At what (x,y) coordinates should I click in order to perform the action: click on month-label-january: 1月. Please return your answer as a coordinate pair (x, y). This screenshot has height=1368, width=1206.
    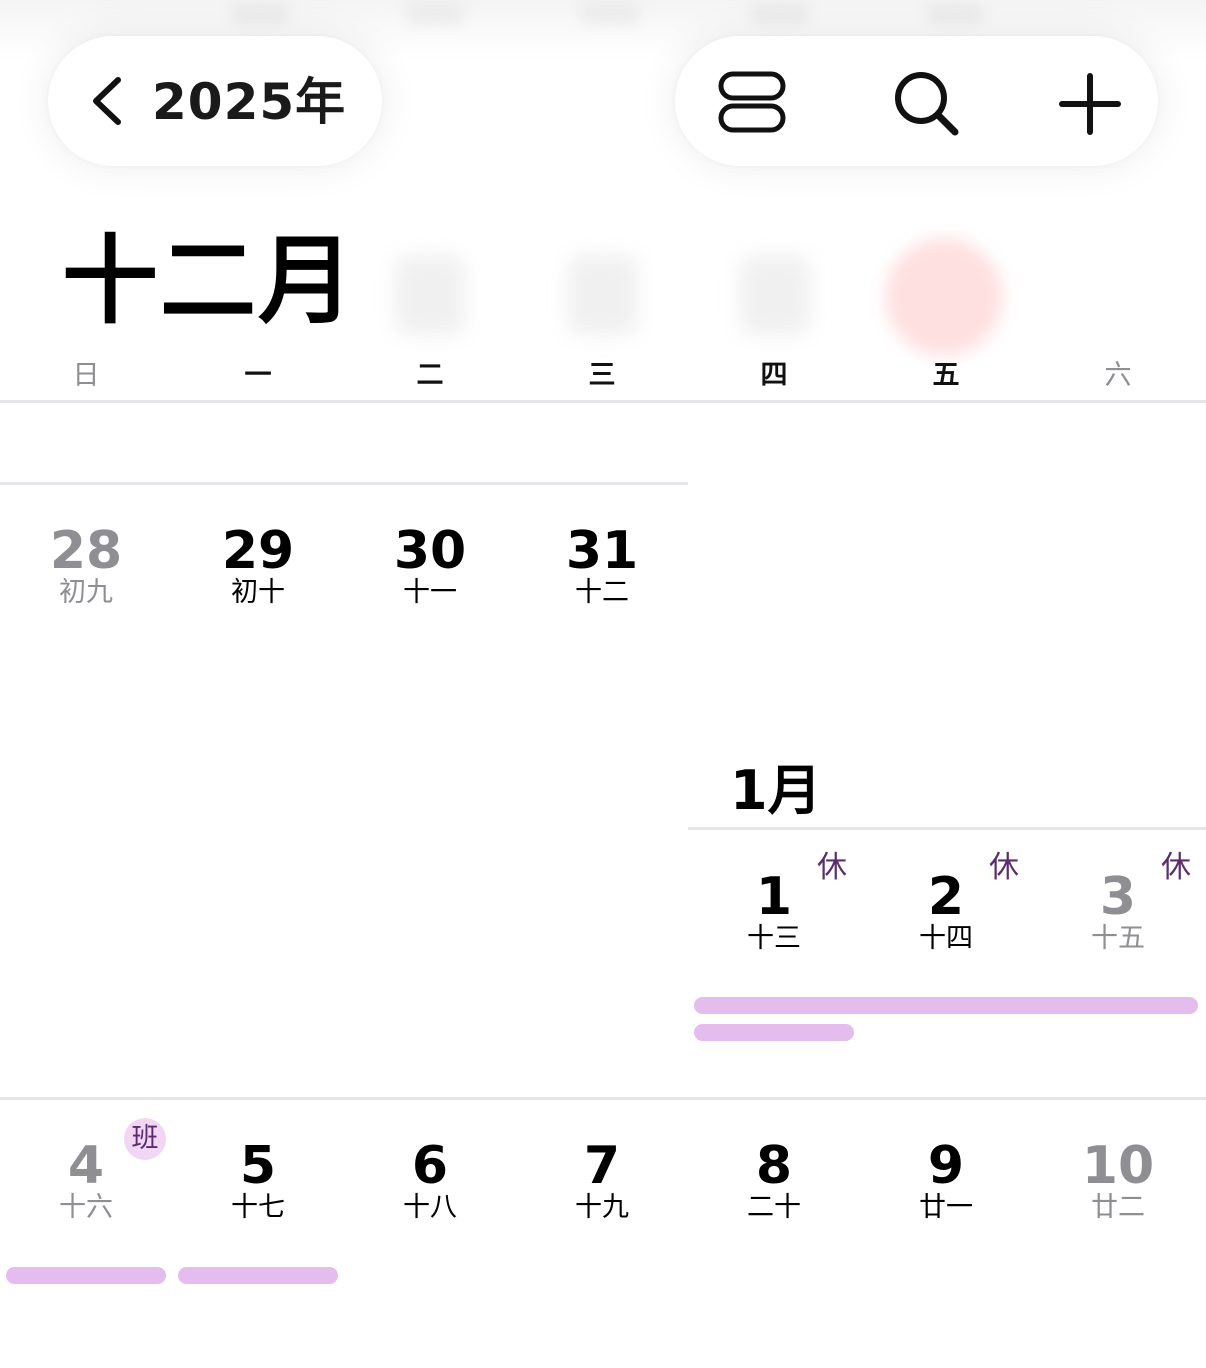
    Looking at the image, I should click on (776, 790).